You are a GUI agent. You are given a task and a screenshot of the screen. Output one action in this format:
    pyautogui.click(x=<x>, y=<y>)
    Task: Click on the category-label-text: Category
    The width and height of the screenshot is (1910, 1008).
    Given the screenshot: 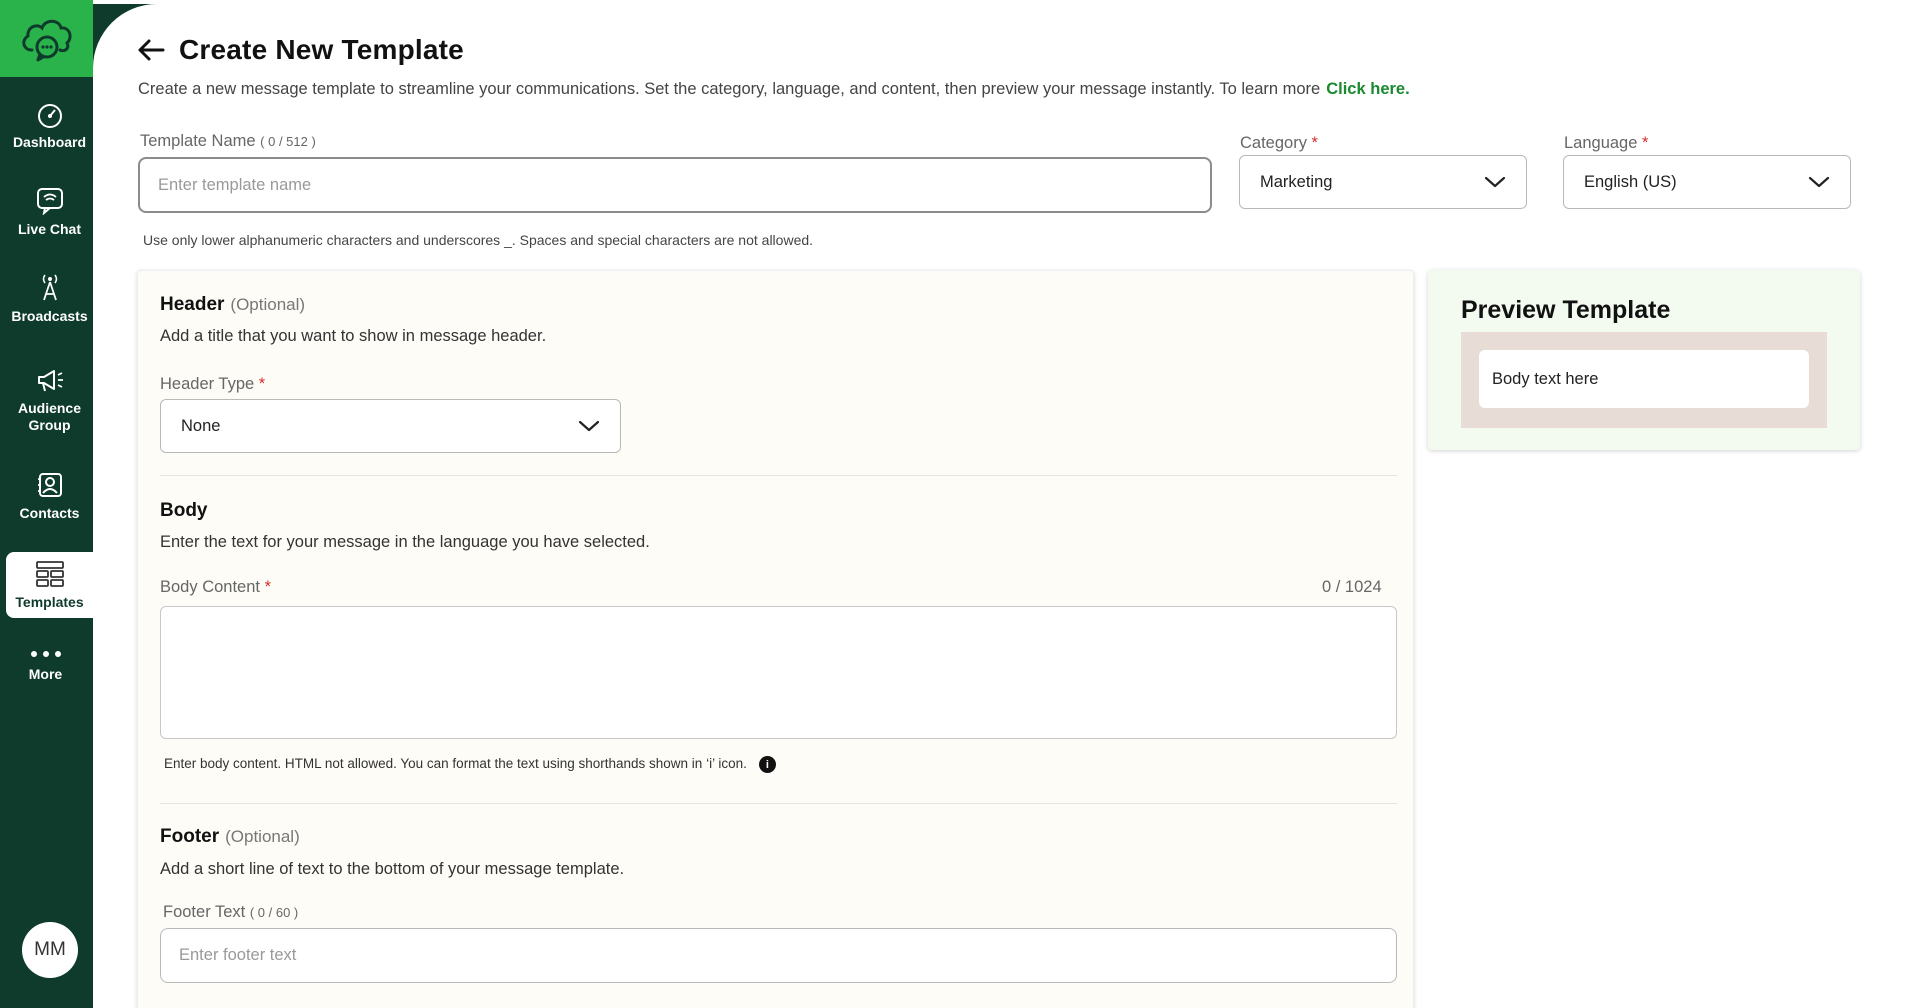 What is the action you would take?
    pyautogui.click(x=1273, y=143)
    